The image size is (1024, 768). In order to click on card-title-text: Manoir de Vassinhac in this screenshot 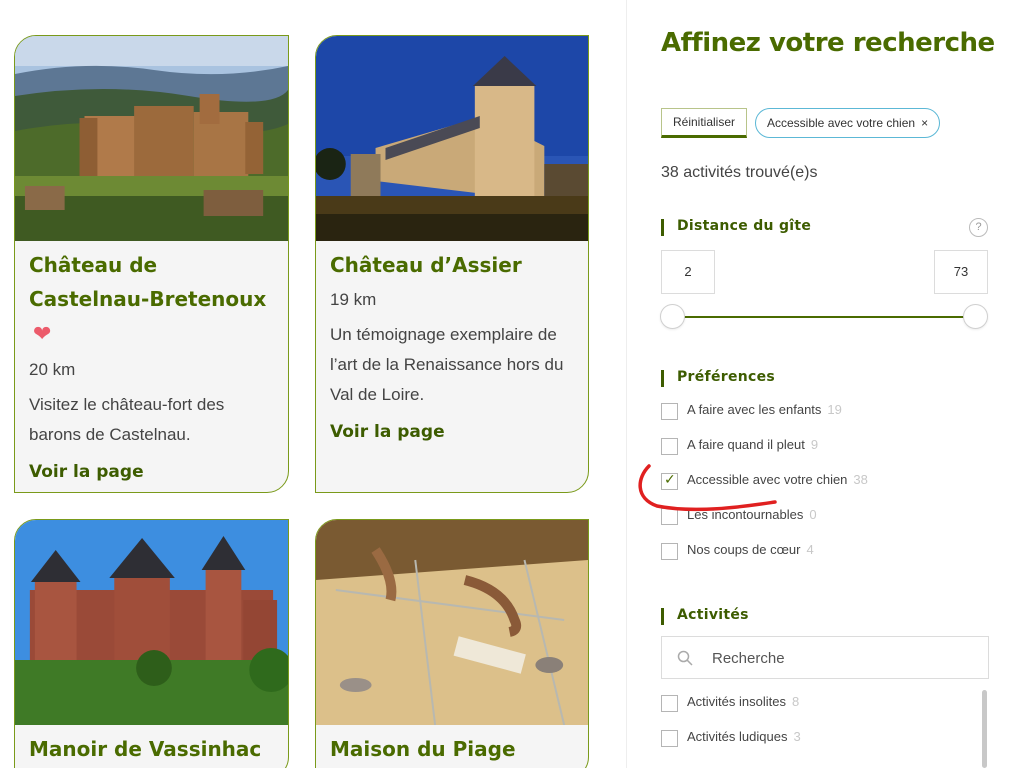, I will do `click(153, 749)`.